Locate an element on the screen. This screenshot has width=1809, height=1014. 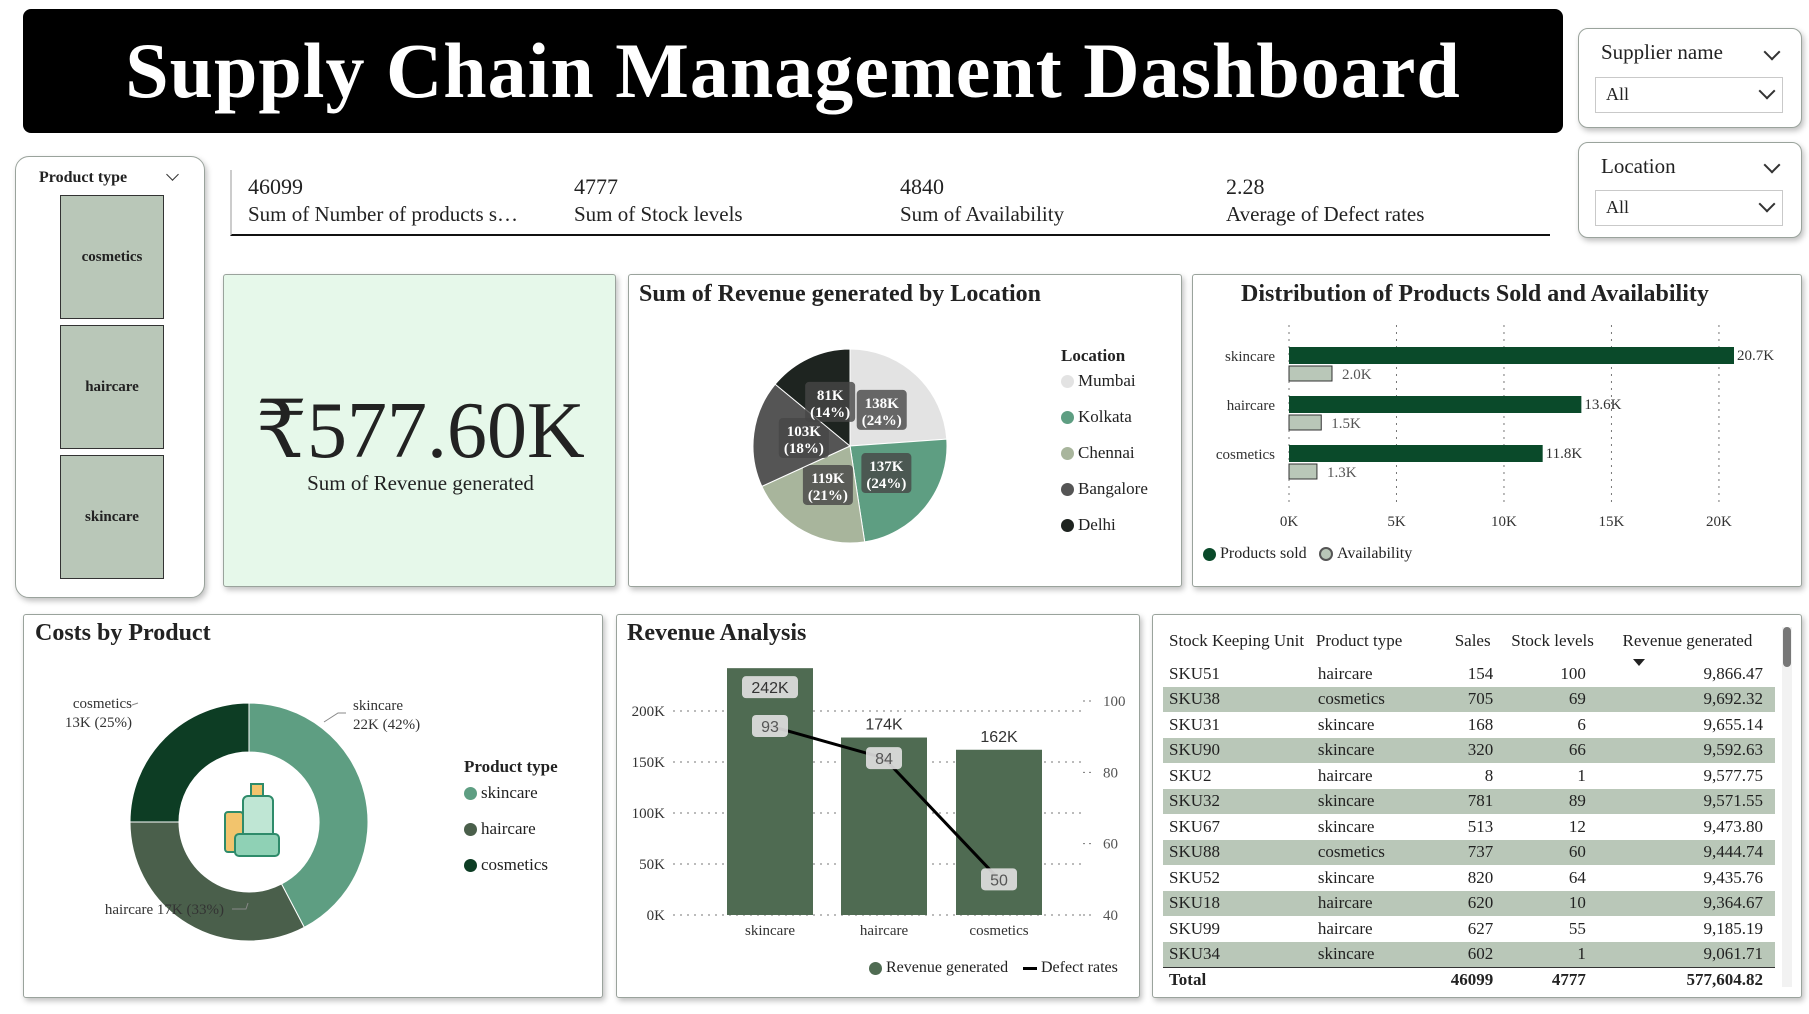
legend-label: Delhi is located at coordinates (1097, 524).